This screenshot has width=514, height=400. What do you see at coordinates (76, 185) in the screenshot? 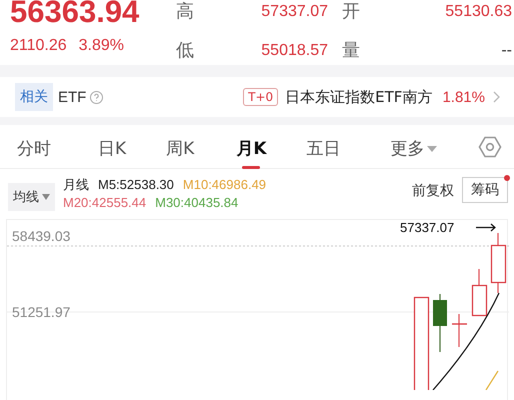
I see `ma-title: 月线` at bounding box center [76, 185].